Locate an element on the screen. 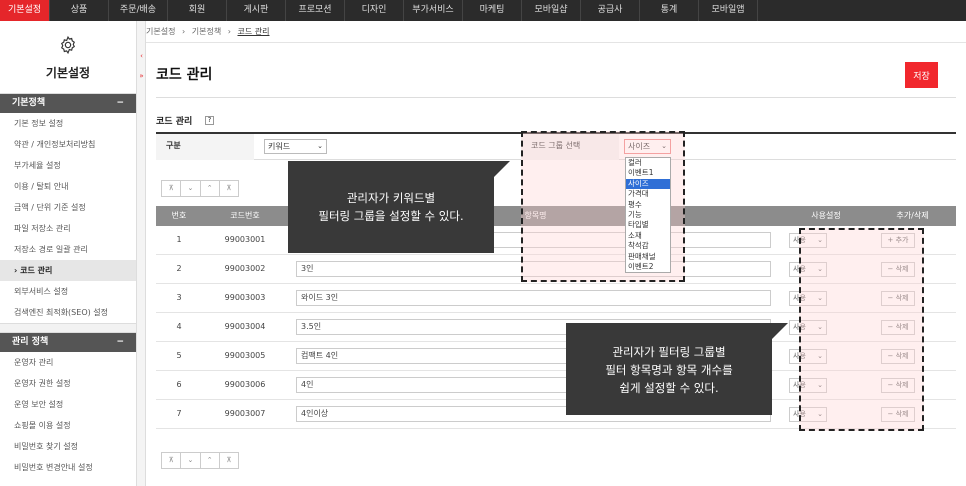  nav-products: 상품 is located at coordinates (79, 10).